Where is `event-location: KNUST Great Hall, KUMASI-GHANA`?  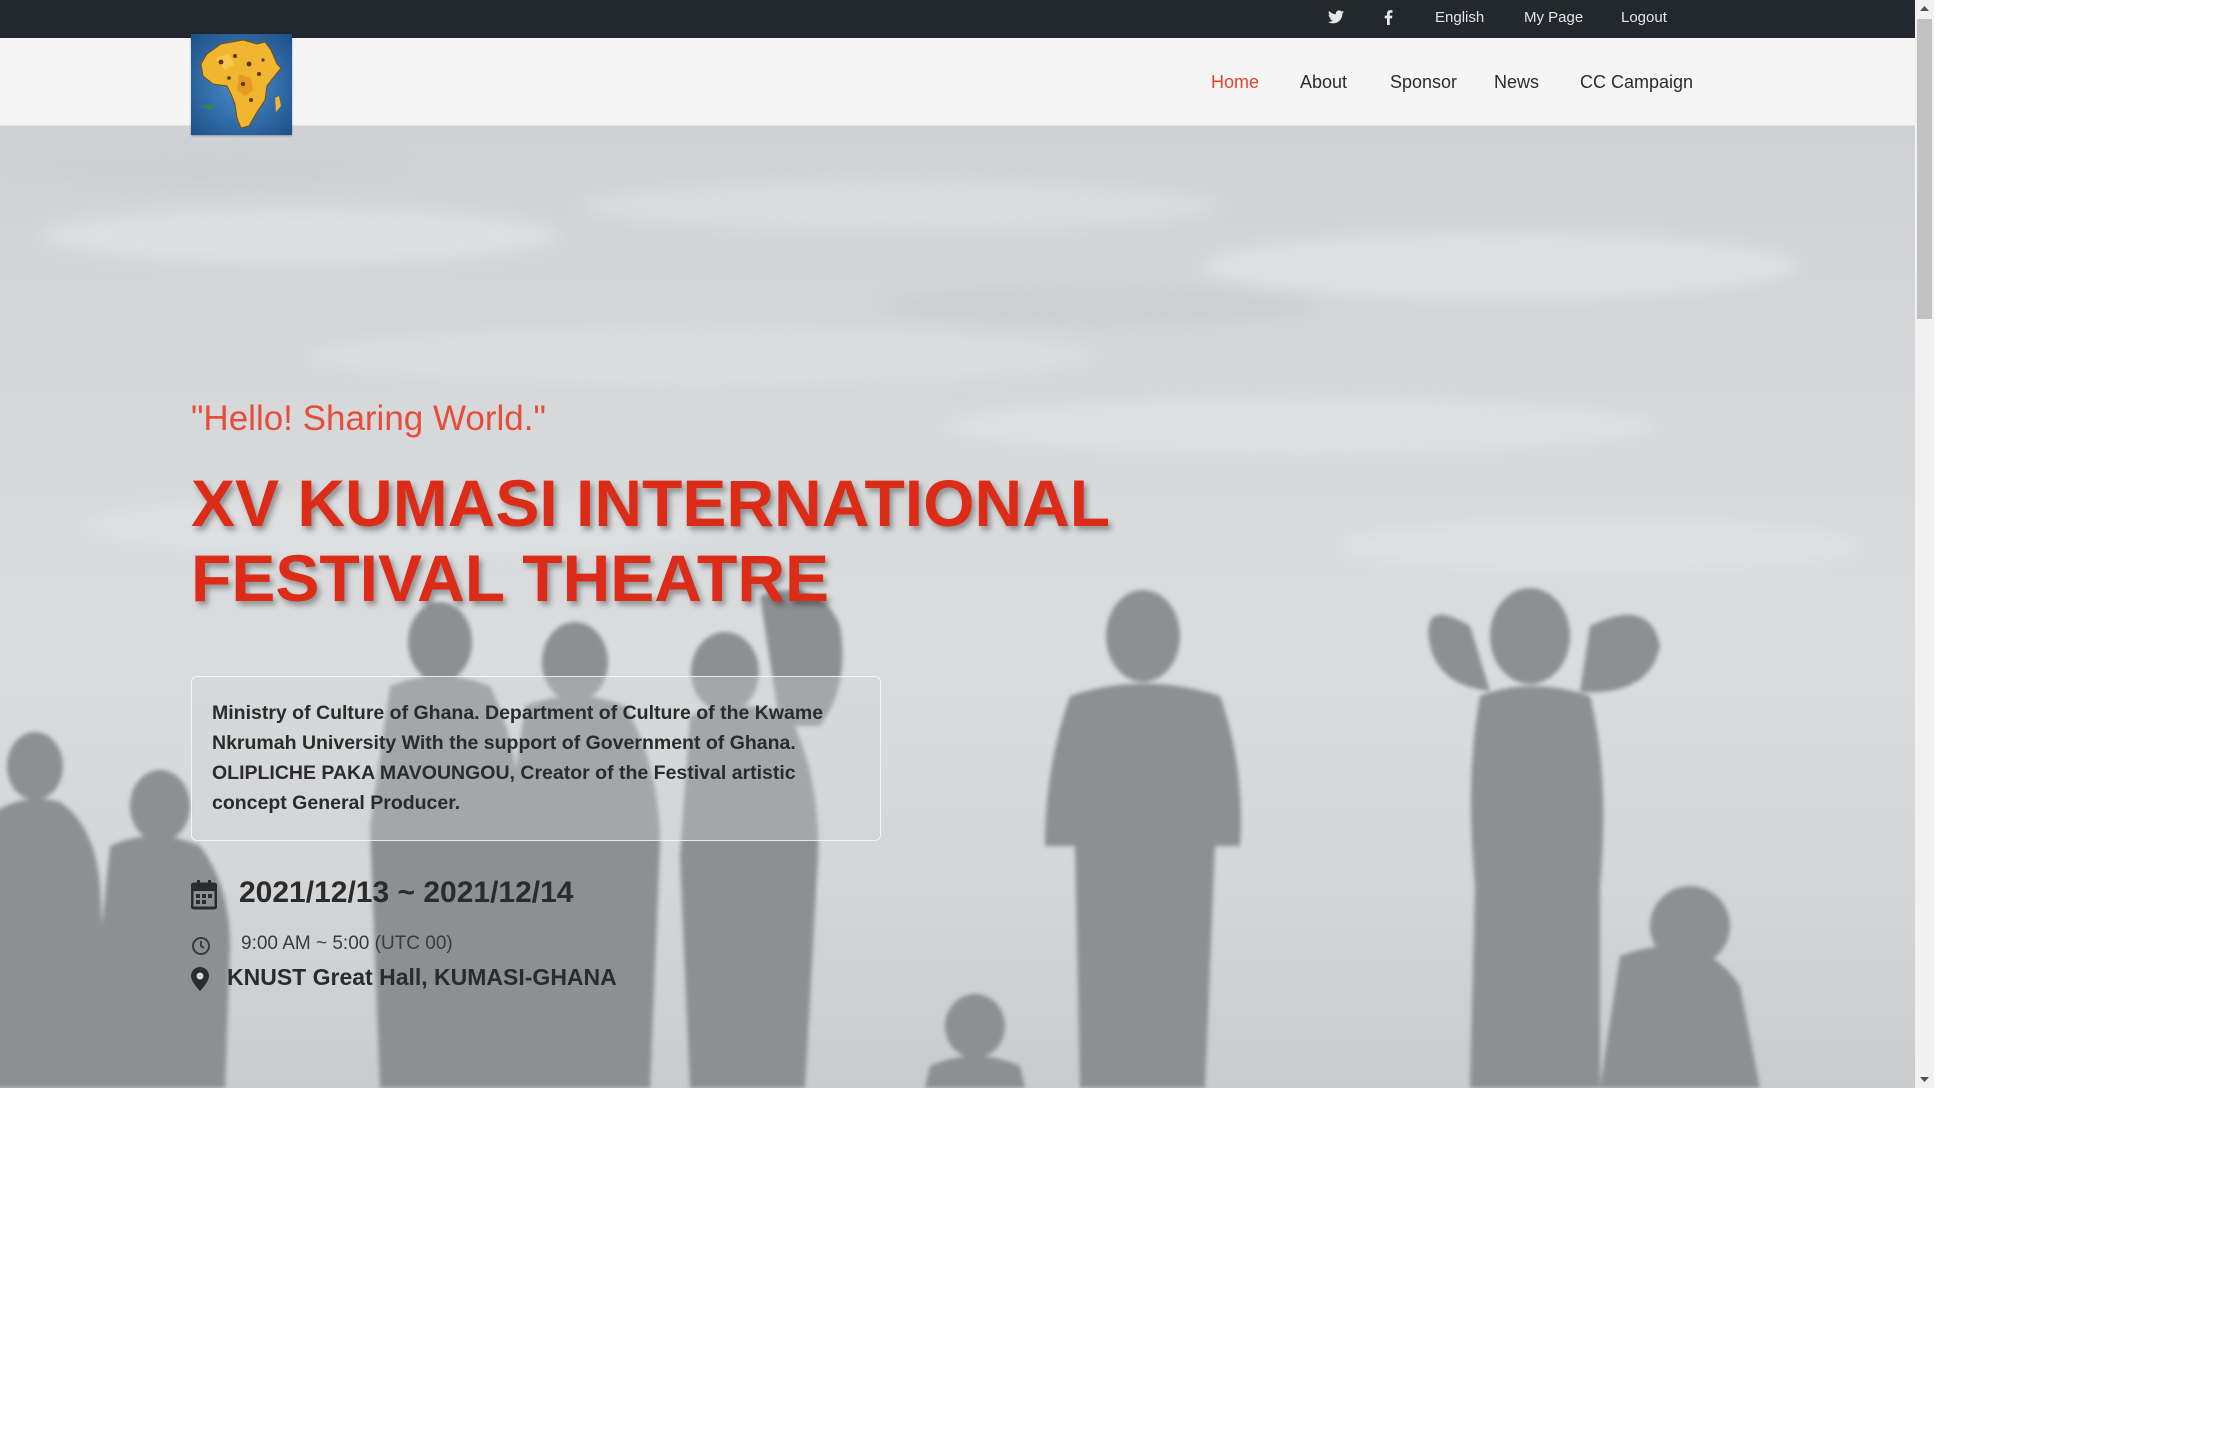
event-location: KNUST Great Hall, KUMASI-GHANA is located at coordinates (422, 977).